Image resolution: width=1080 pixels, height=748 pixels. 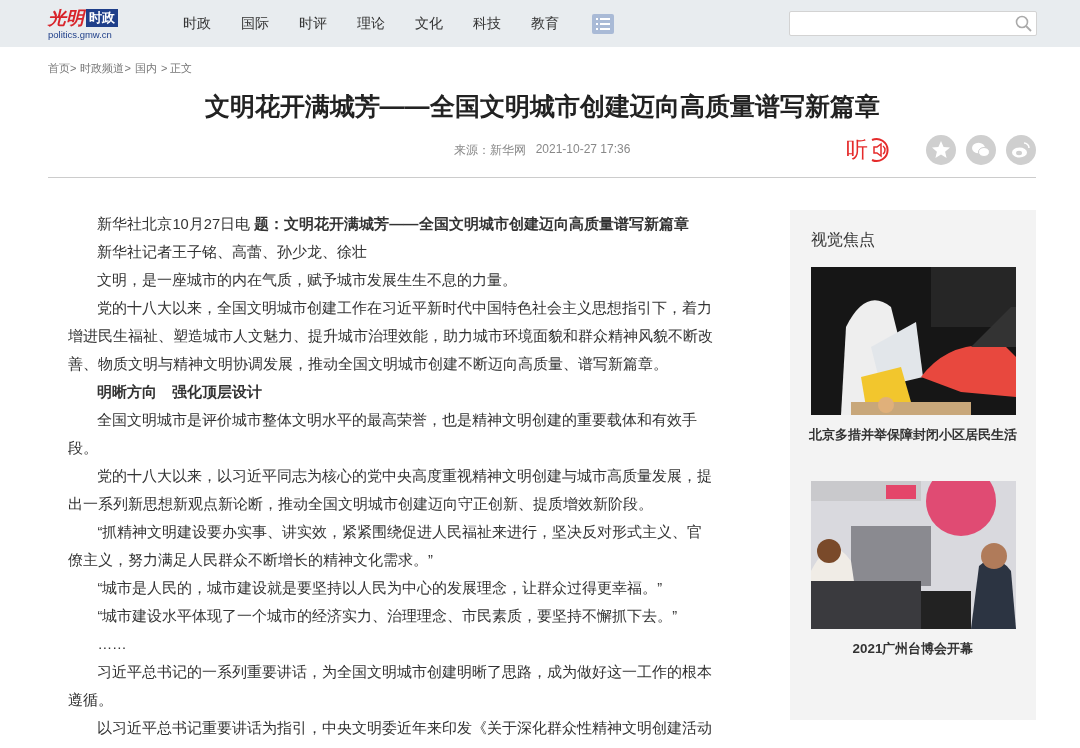 What do you see at coordinates (383, 434) in the screenshot?
I see `article-paragraph: 全国文明城市是评价城市整体文明水平的最高荣誉，也是精神文明创建的重要载体和有效手段。` at bounding box center [383, 434].